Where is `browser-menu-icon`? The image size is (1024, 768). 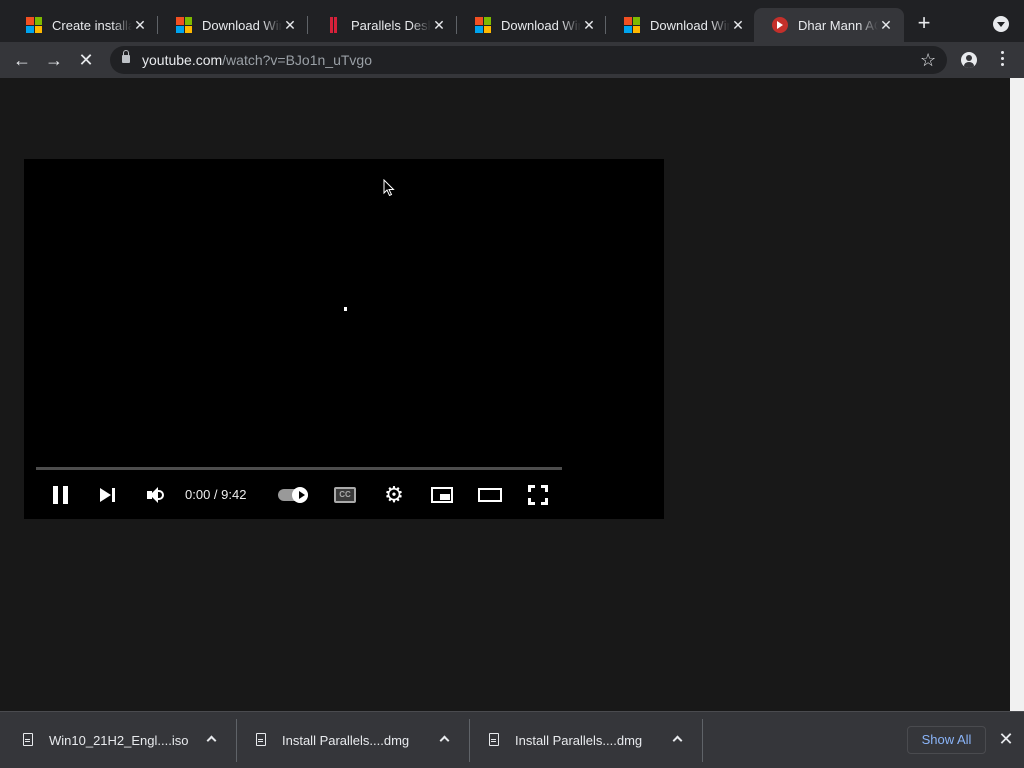 browser-menu-icon is located at coordinates (1002, 60).